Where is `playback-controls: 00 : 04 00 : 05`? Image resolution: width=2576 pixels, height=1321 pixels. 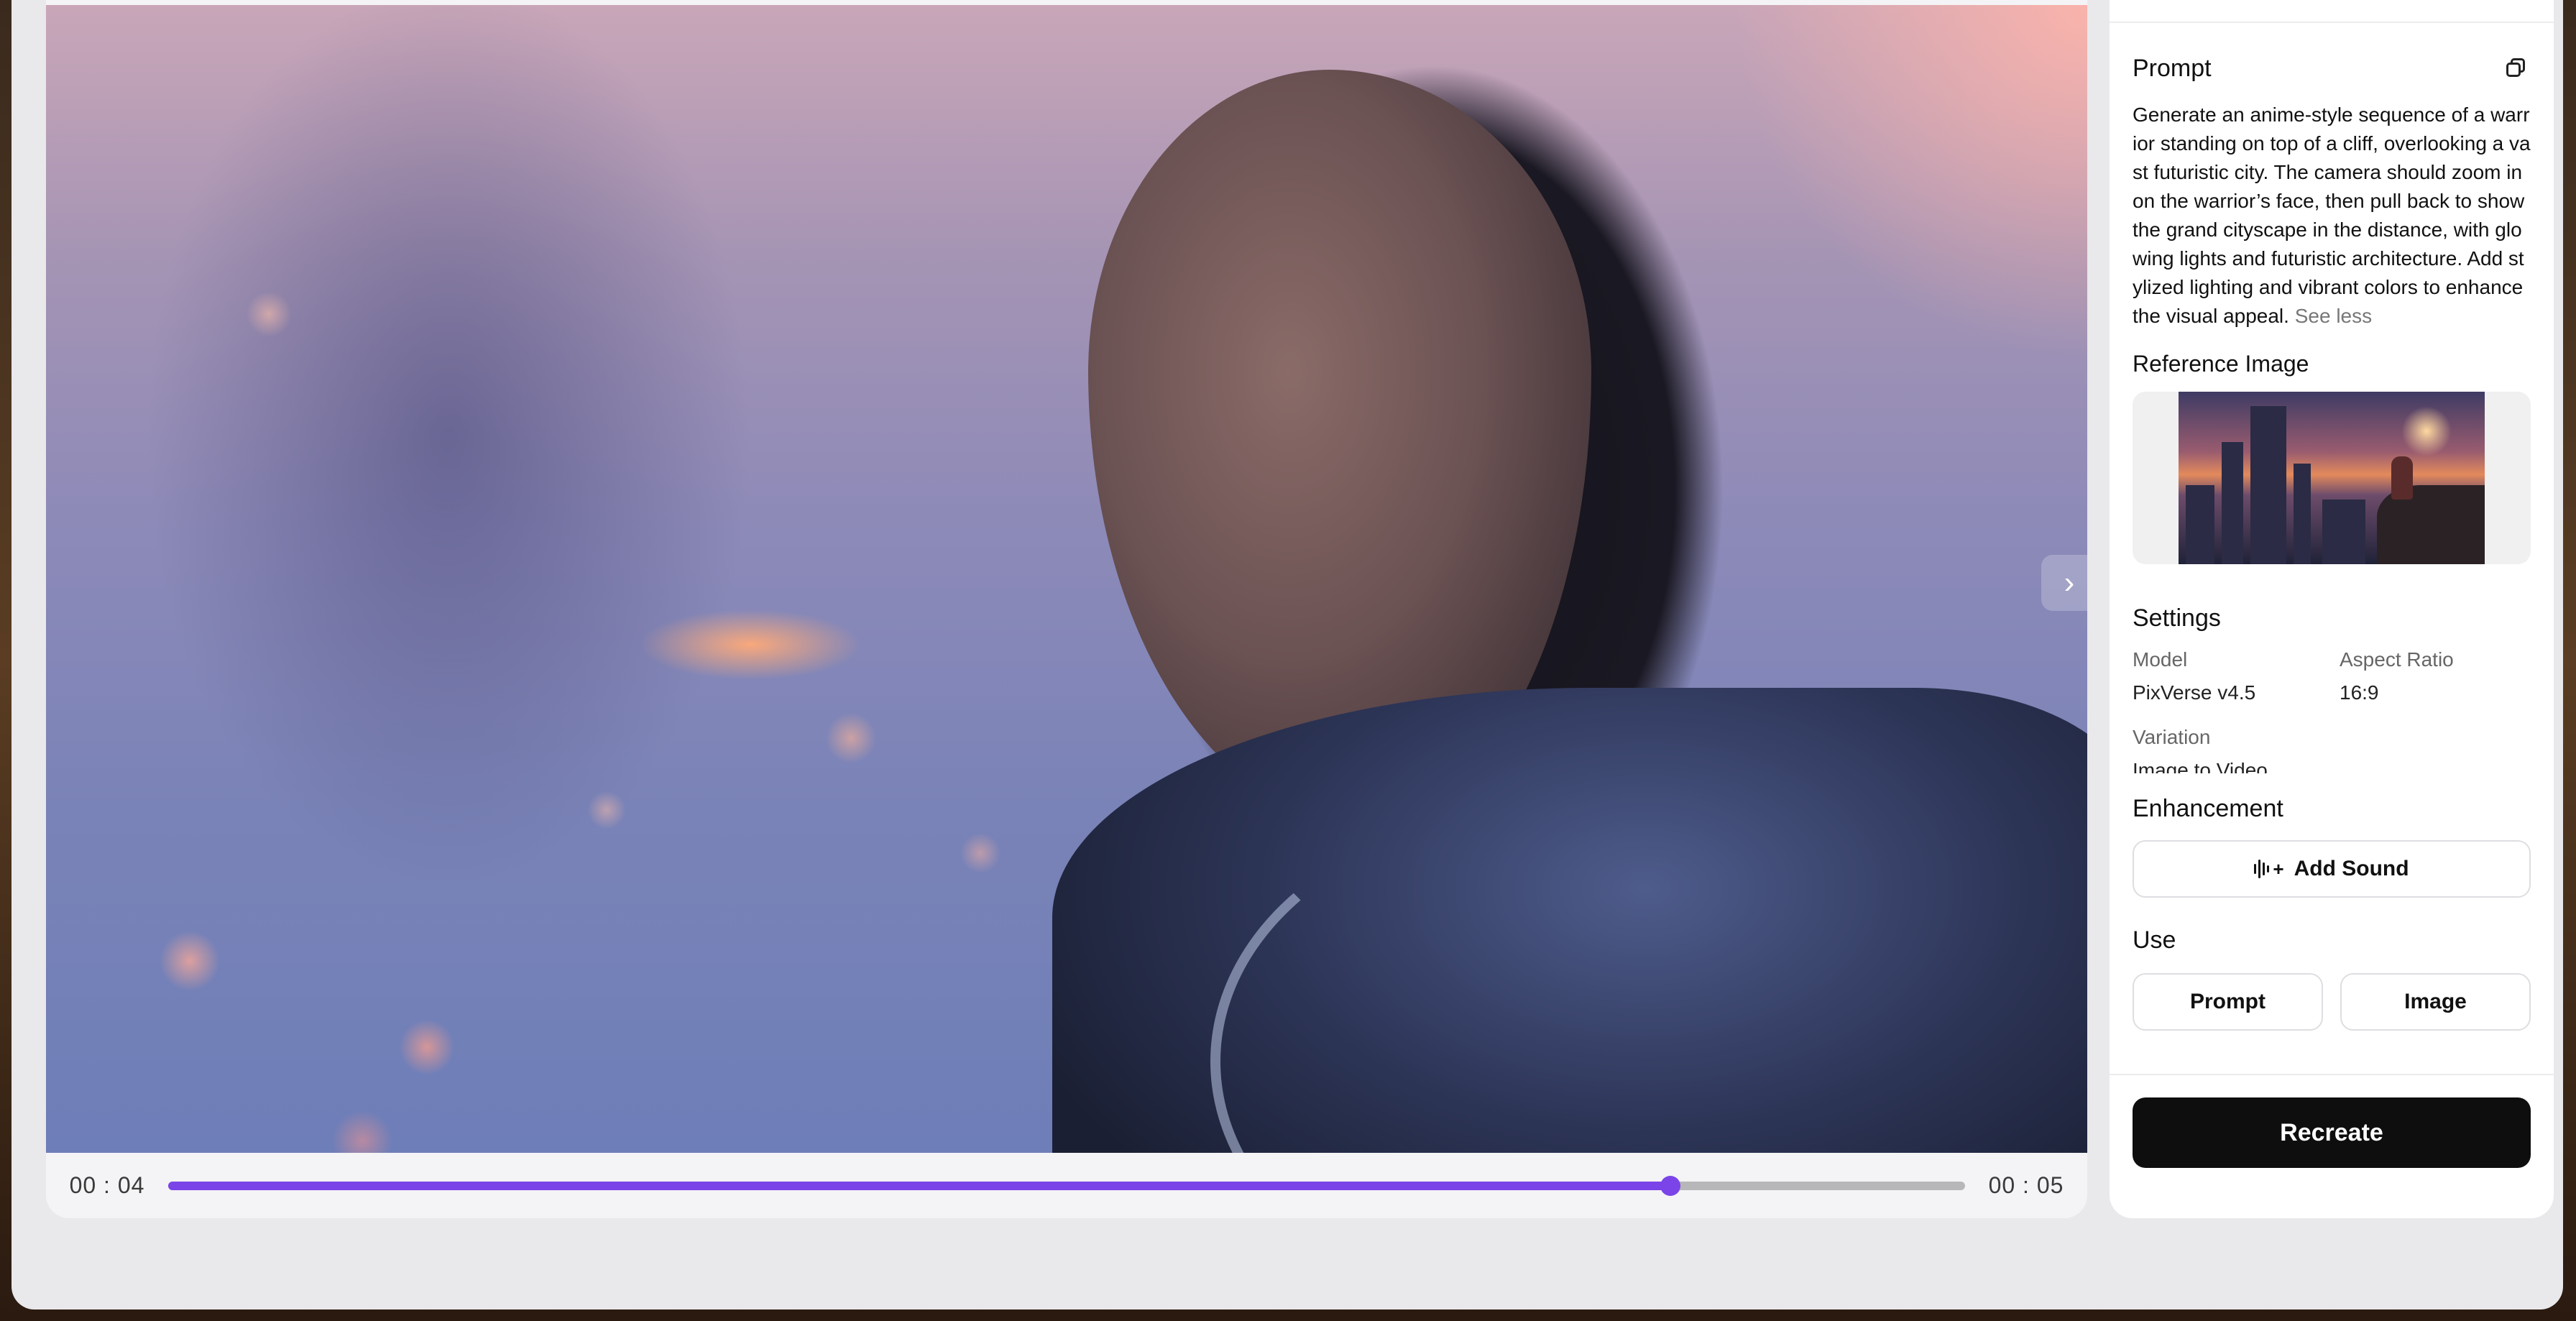
playback-controls: 00 : 04 00 : 05 is located at coordinates (1066, 1185).